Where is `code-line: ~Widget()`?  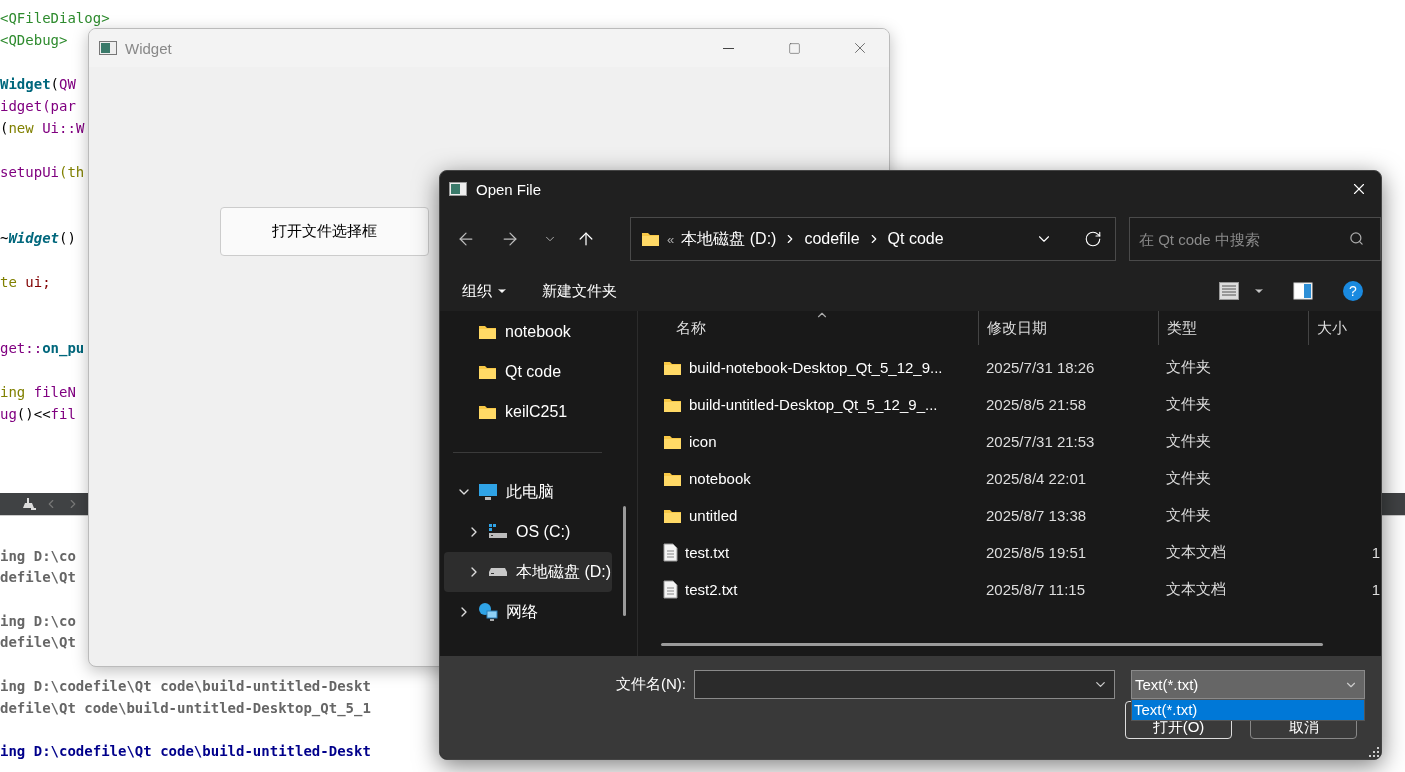
code-line: ~Widget() is located at coordinates (38, 238).